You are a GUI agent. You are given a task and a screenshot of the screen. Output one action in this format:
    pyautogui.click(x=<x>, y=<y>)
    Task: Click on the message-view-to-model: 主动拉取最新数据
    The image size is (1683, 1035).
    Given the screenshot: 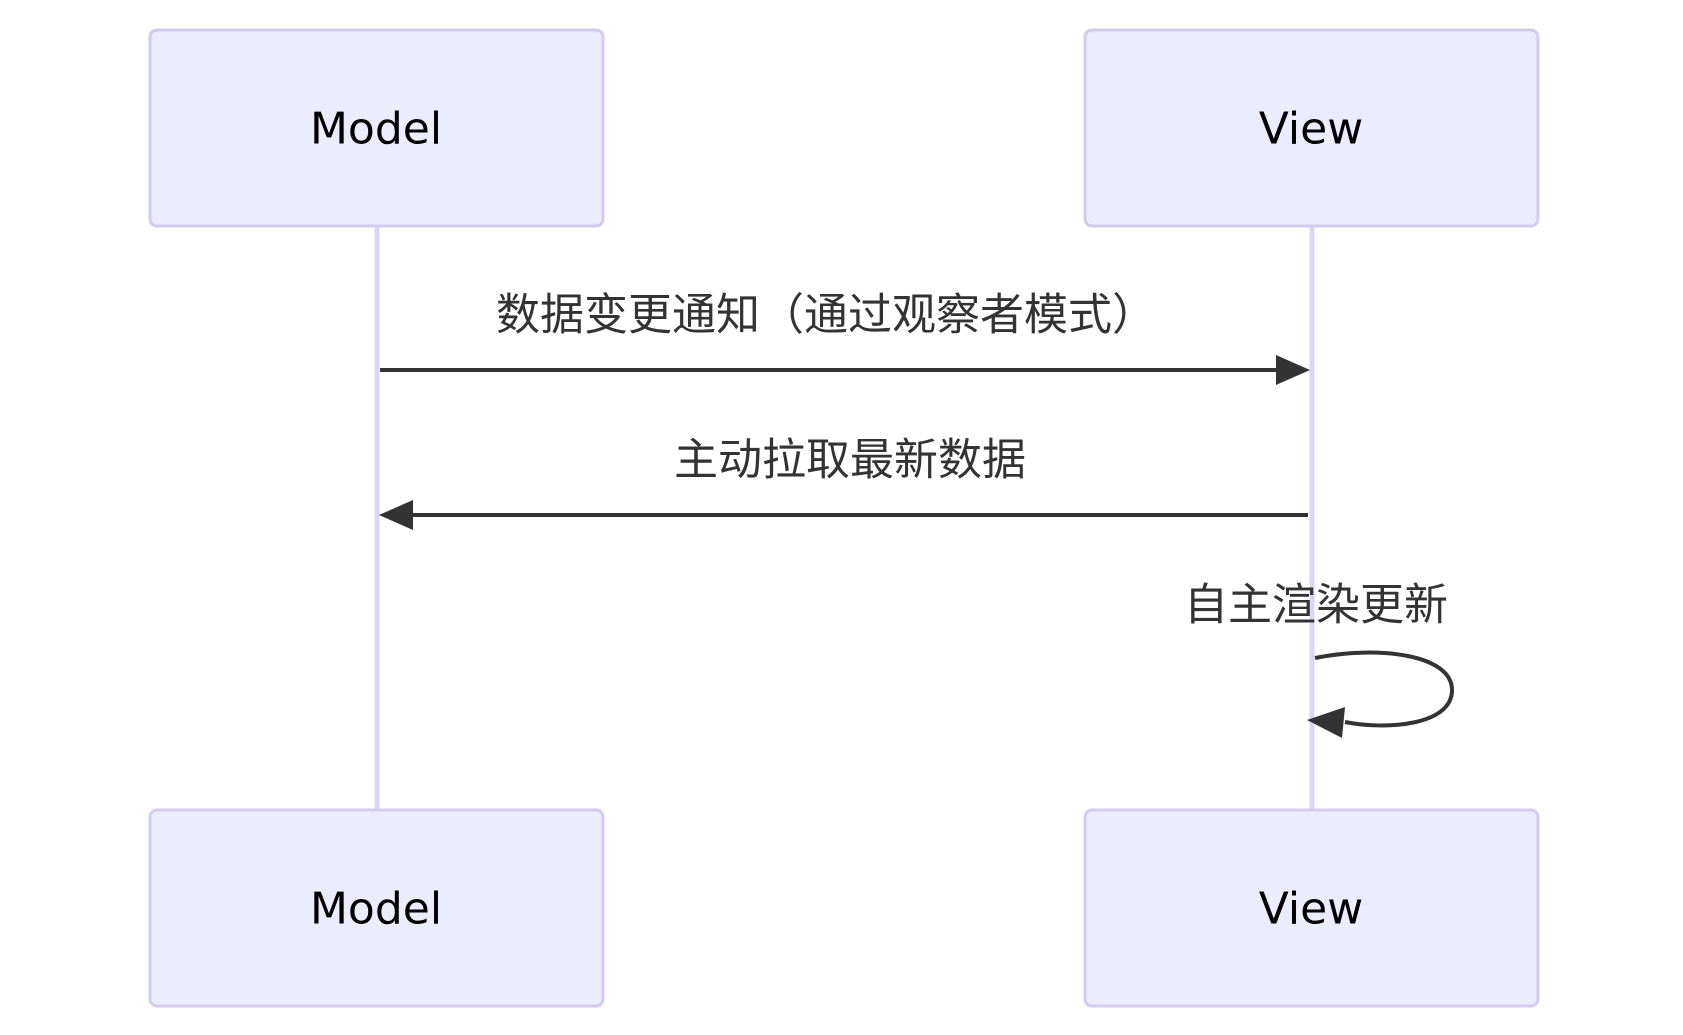 What is the action you would take?
    pyautogui.click(x=843, y=482)
    